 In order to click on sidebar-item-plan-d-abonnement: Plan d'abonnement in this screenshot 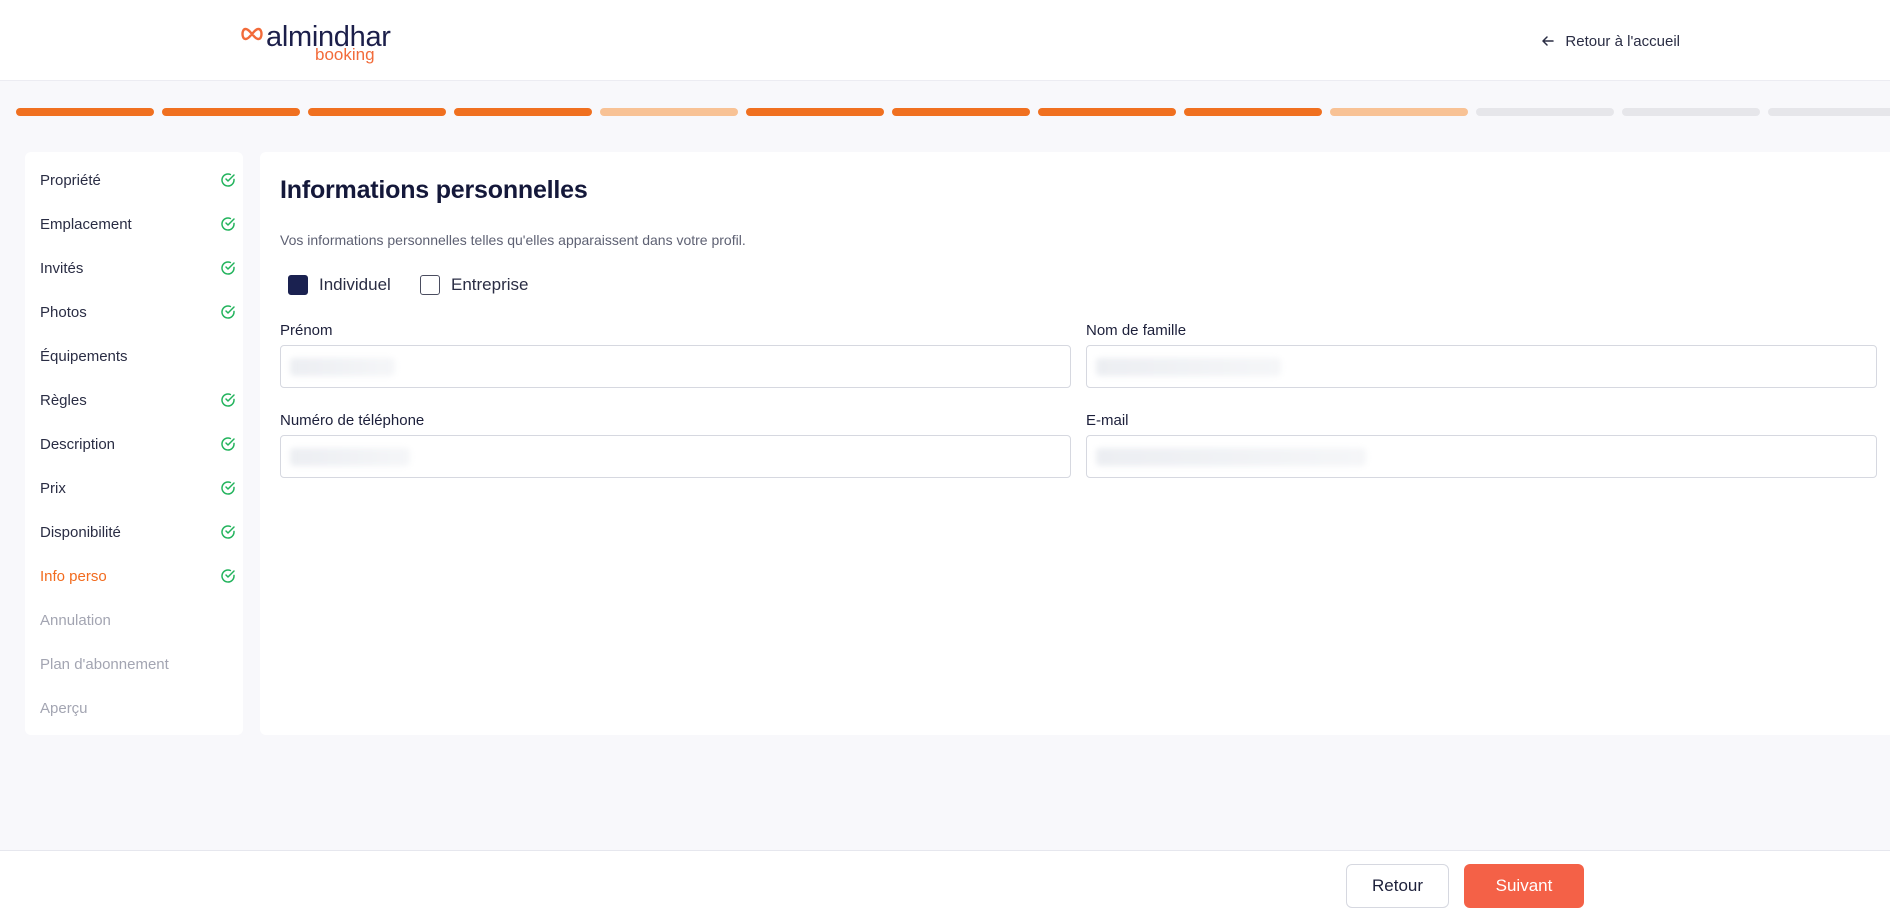, I will do `click(138, 664)`.